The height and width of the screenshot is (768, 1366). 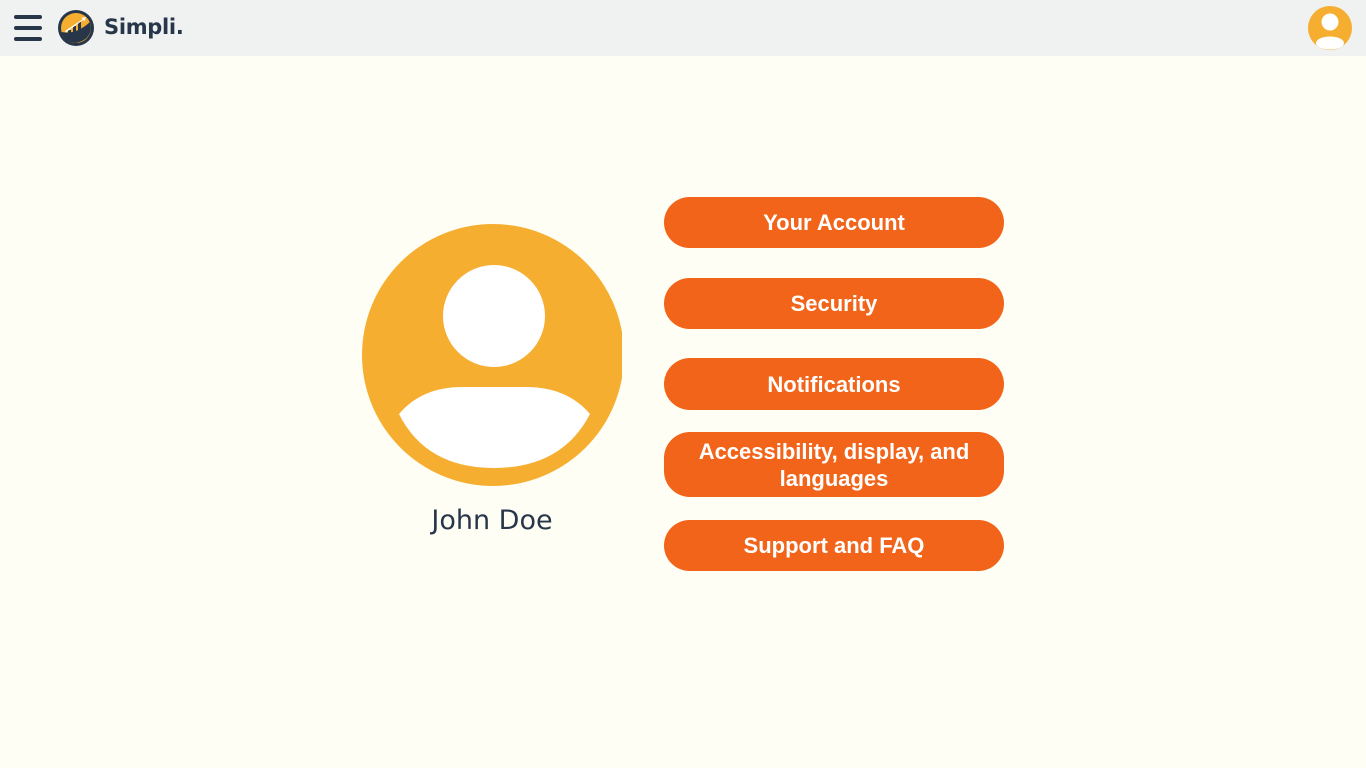 What do you see at coordinates (492, 355) in the screenshot?
I see `profile-avatar-icon` at bounding box center [492, 355].